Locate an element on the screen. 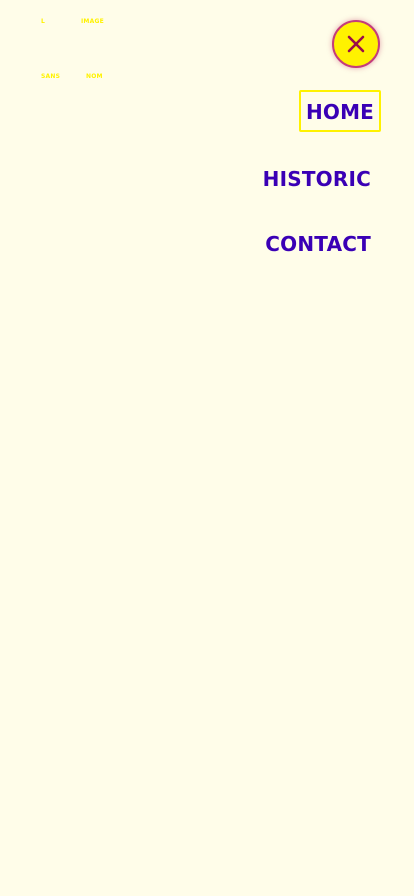  nav-item-contact: CONTACT is located at coordinates (318, 244).